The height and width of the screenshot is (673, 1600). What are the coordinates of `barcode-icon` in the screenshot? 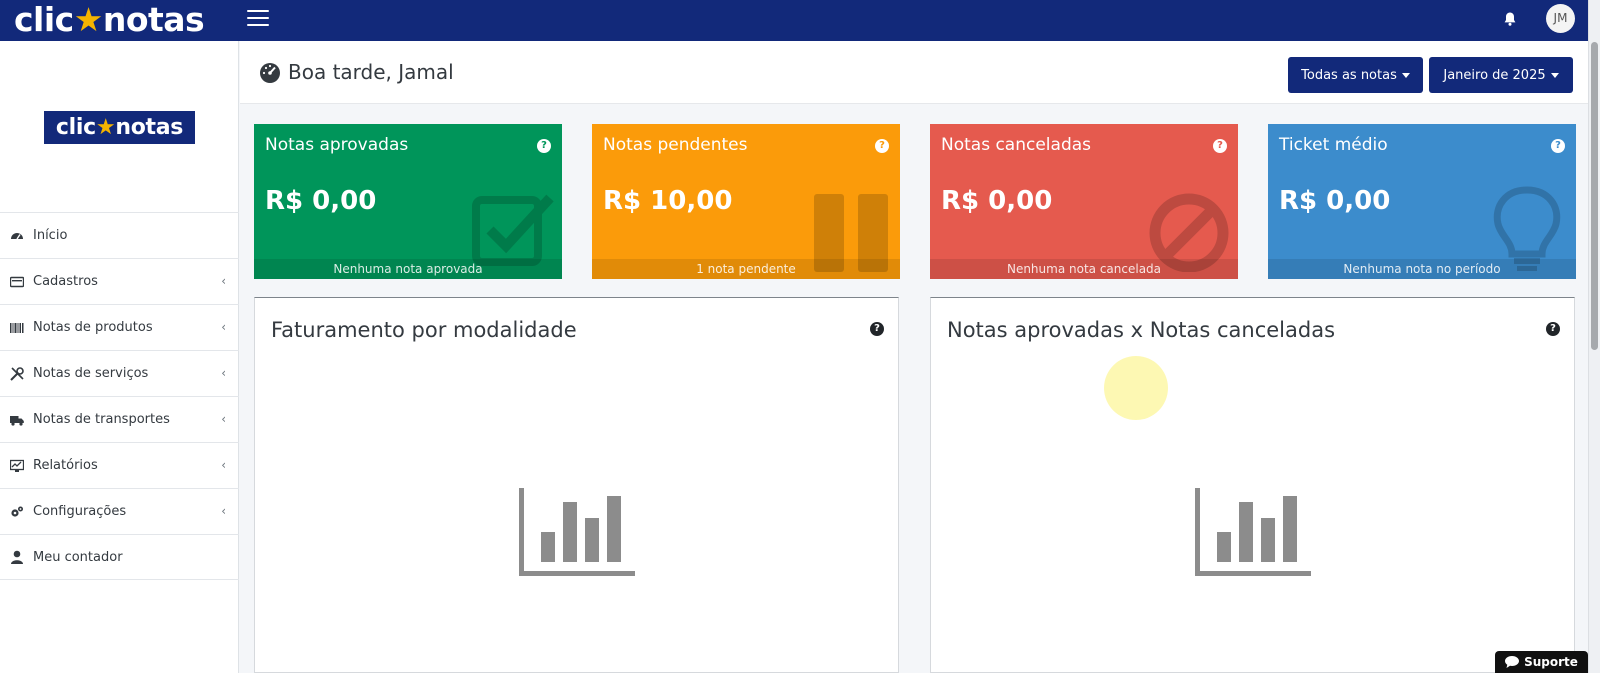 It's located at (17, 328).